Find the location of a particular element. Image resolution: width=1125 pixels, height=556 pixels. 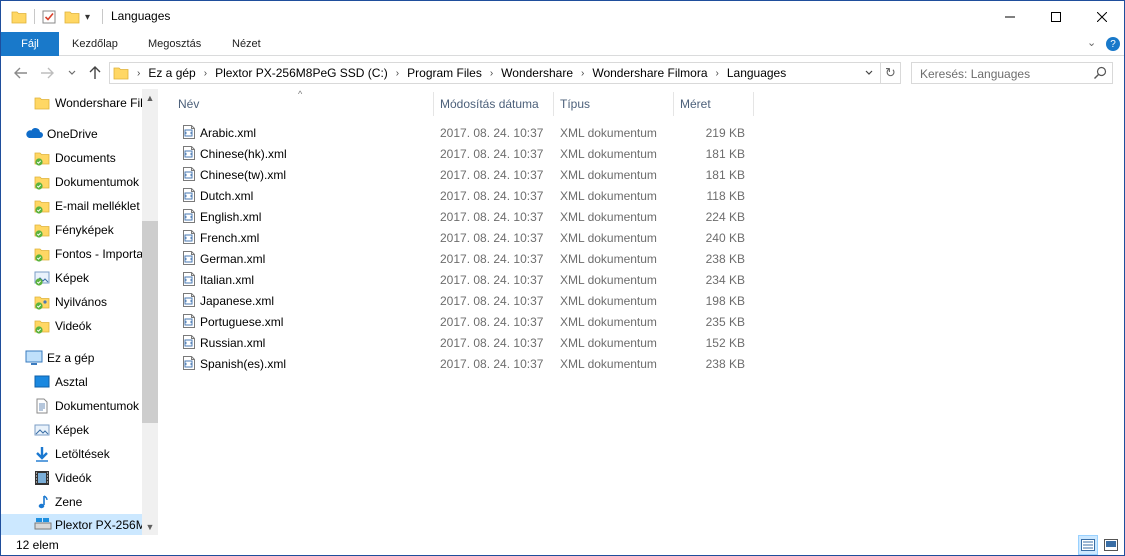

tab-view: Nézet is located at coordinates (246, 44).